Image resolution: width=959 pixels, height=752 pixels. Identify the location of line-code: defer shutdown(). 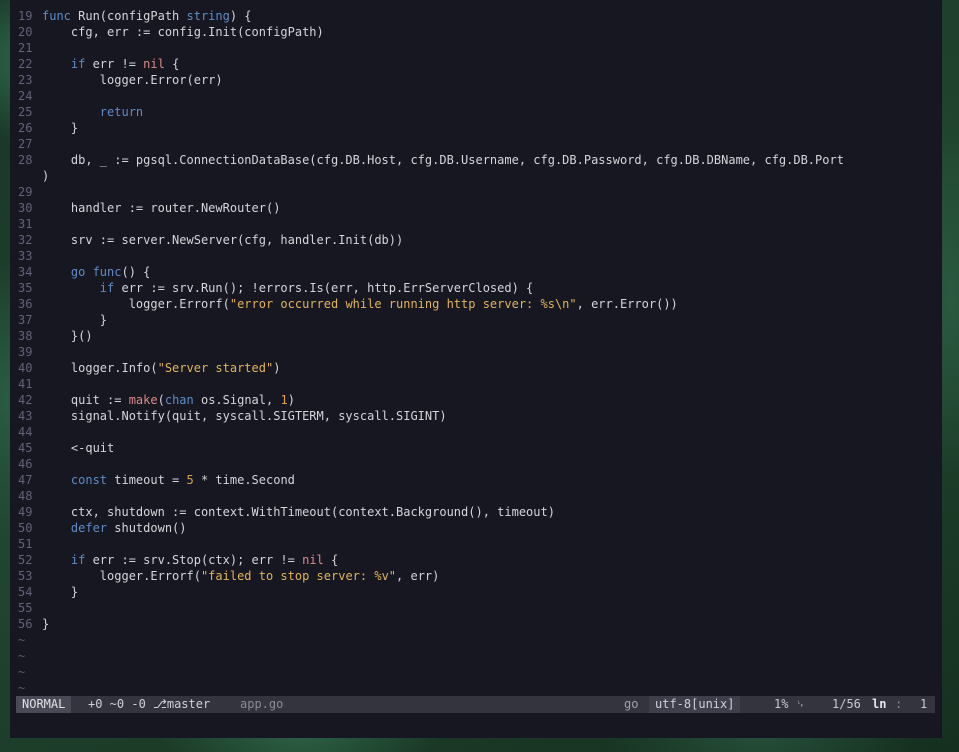
(114, 528).